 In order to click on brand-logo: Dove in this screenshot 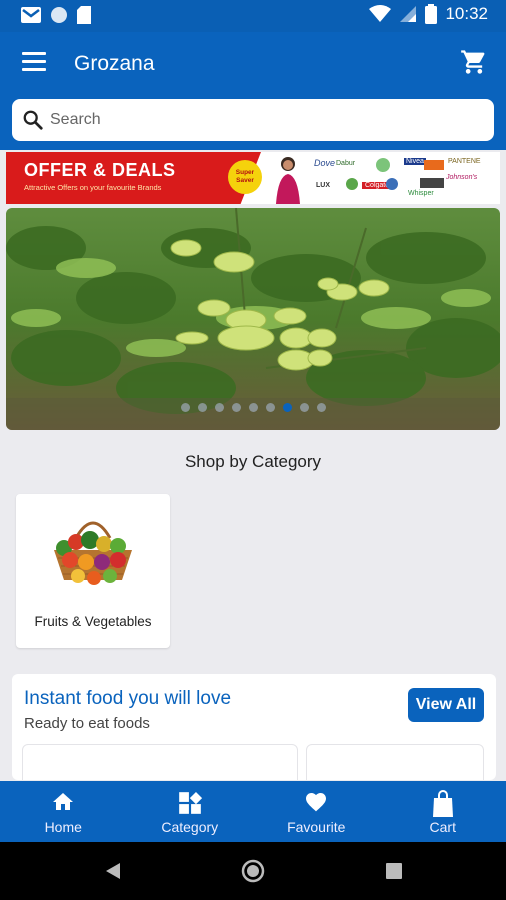, I will do `click(325, 163)`.